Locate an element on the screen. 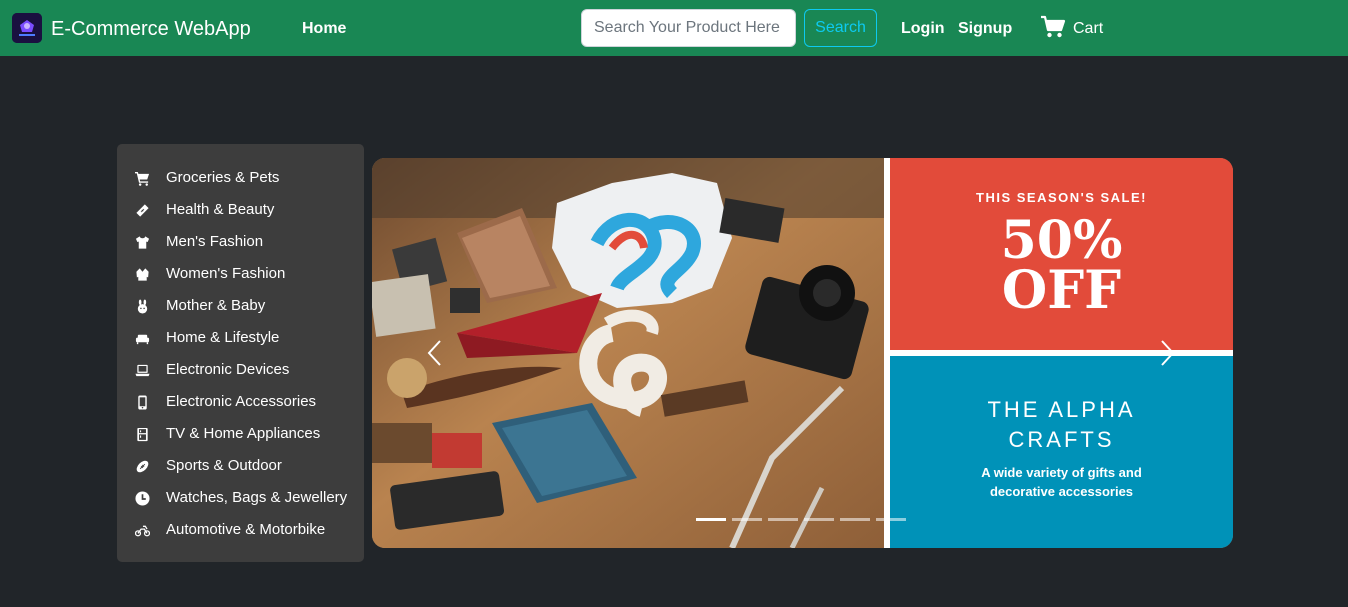  sidebar-item-tv-home-appliances: TV & Home Appliances is located at coordinates (240, 434).